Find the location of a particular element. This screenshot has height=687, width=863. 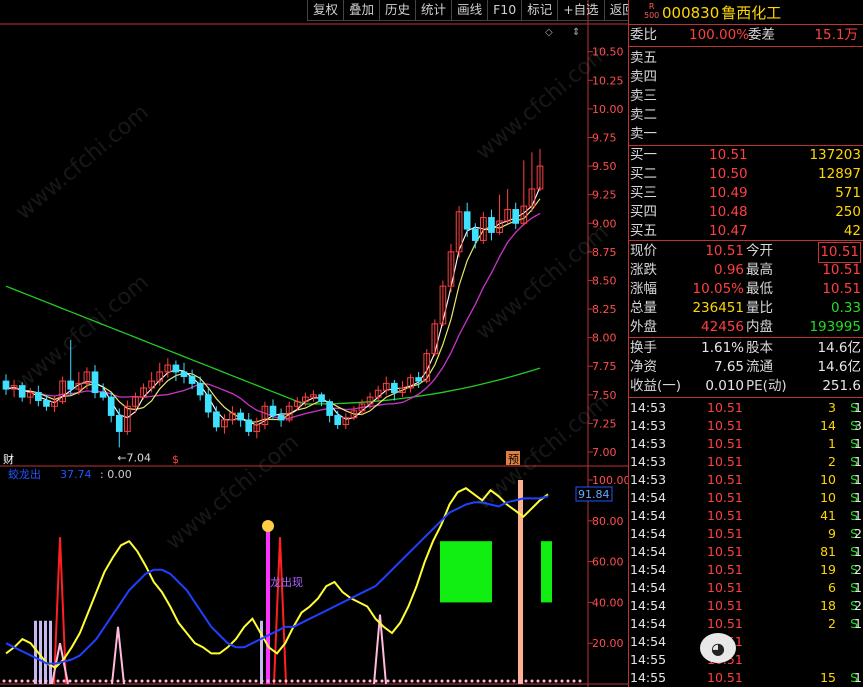

buy-row: 买四 10.48 250 is located at coordinates (746, 212).